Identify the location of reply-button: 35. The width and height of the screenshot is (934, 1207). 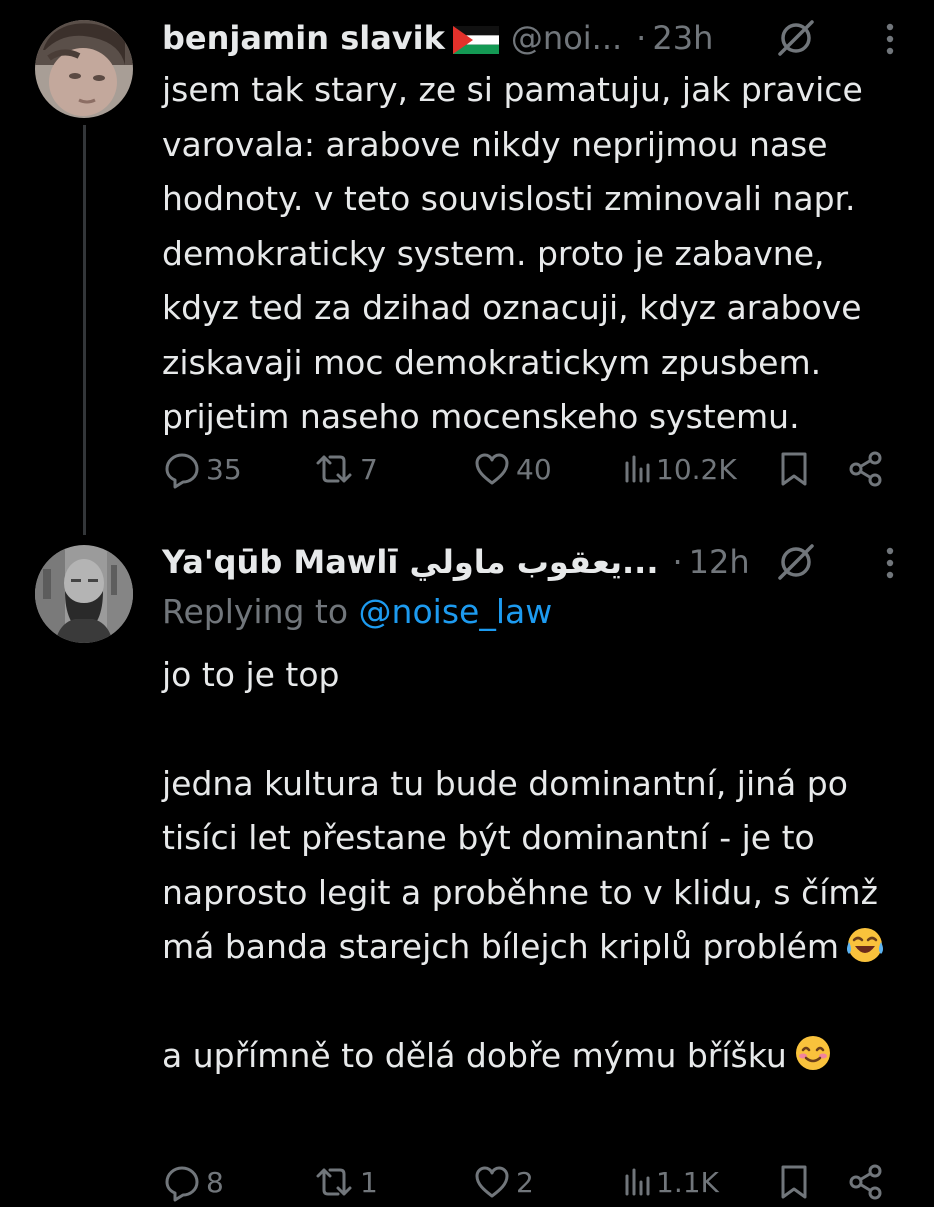
(202, 469).